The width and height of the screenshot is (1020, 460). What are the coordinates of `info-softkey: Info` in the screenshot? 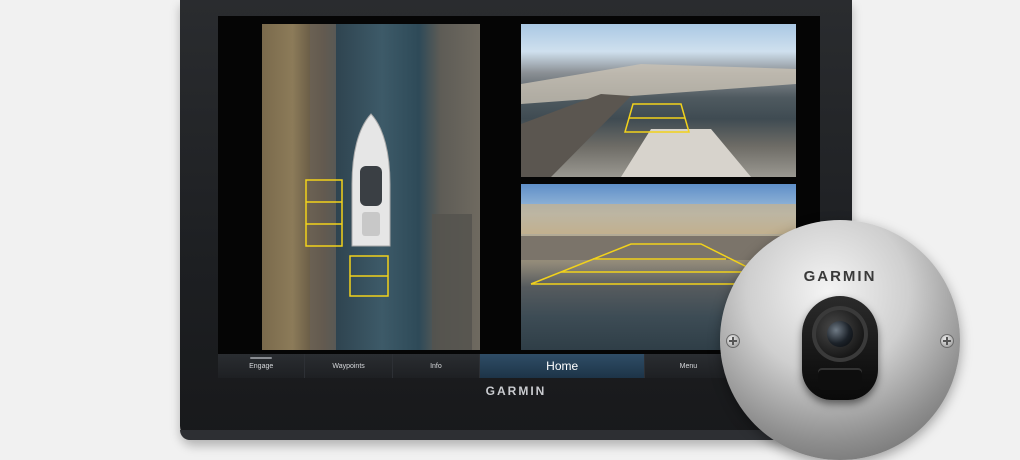 It's located at (436, 366).